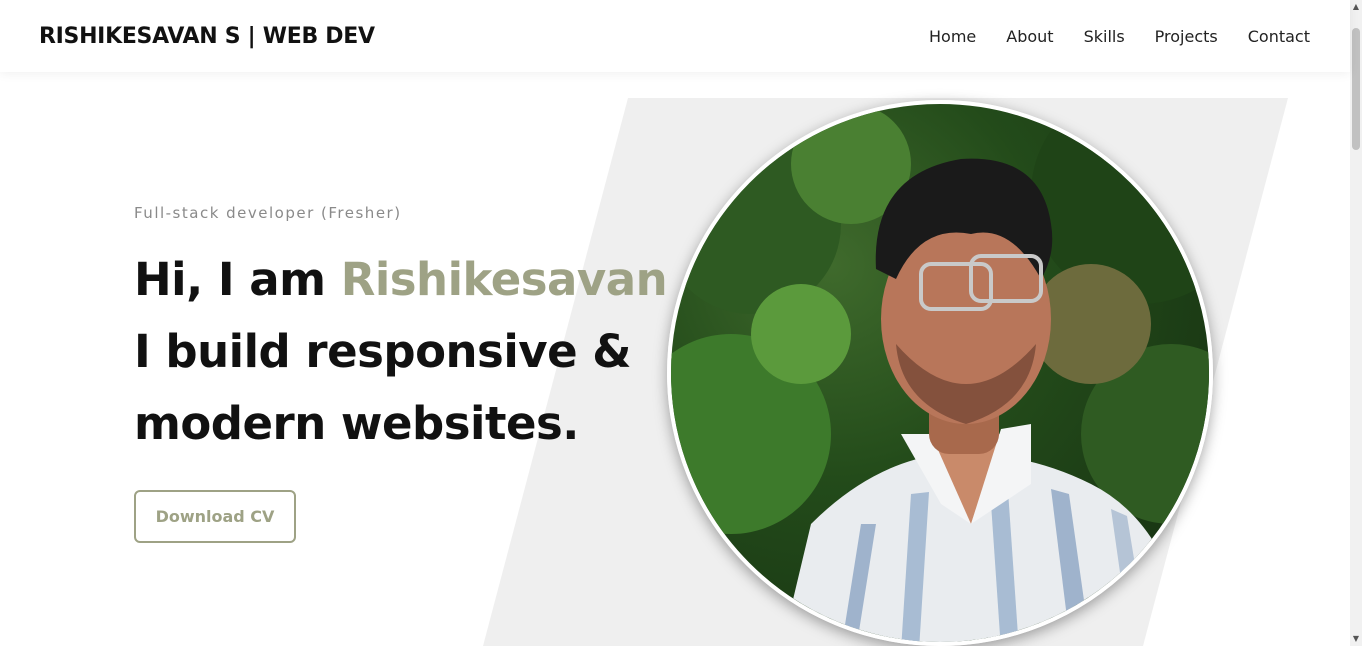 This screenshot has width=1362, height=646. I want to click on scrollbar: ▲ ▼, so click(1356, 323).